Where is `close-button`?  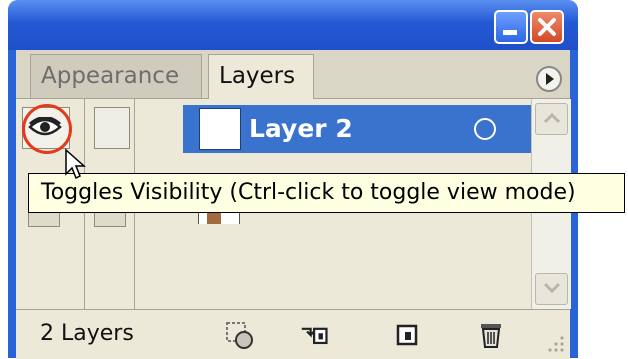
close-button is located at coordinates (547, 27).